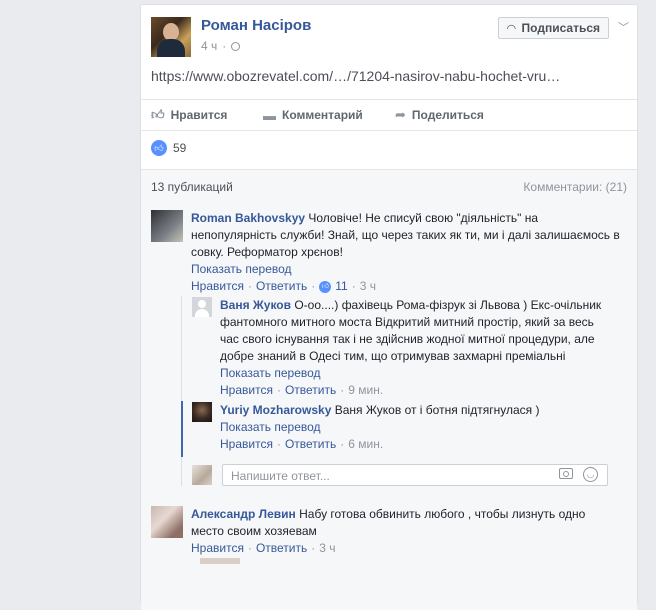  What do you see at coordinates (415, 390) in the screenshot?
I see `reply-actions: Нравится · Ответить · 9 мин.` at bounding box center [415, 390].